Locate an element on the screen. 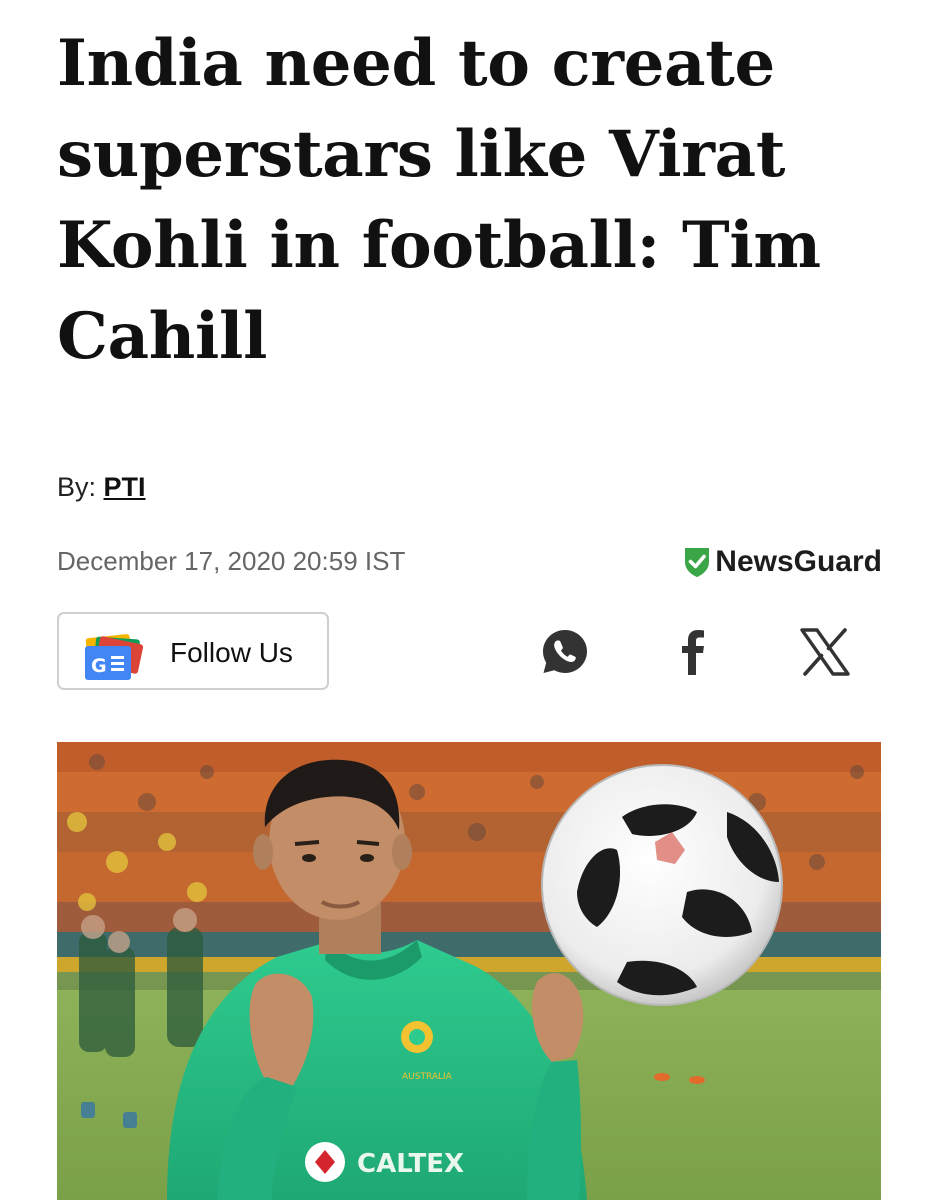 The width and height of the screenshot is (937, 1200). byline: By: PTI is located at coordinates (101, 487).